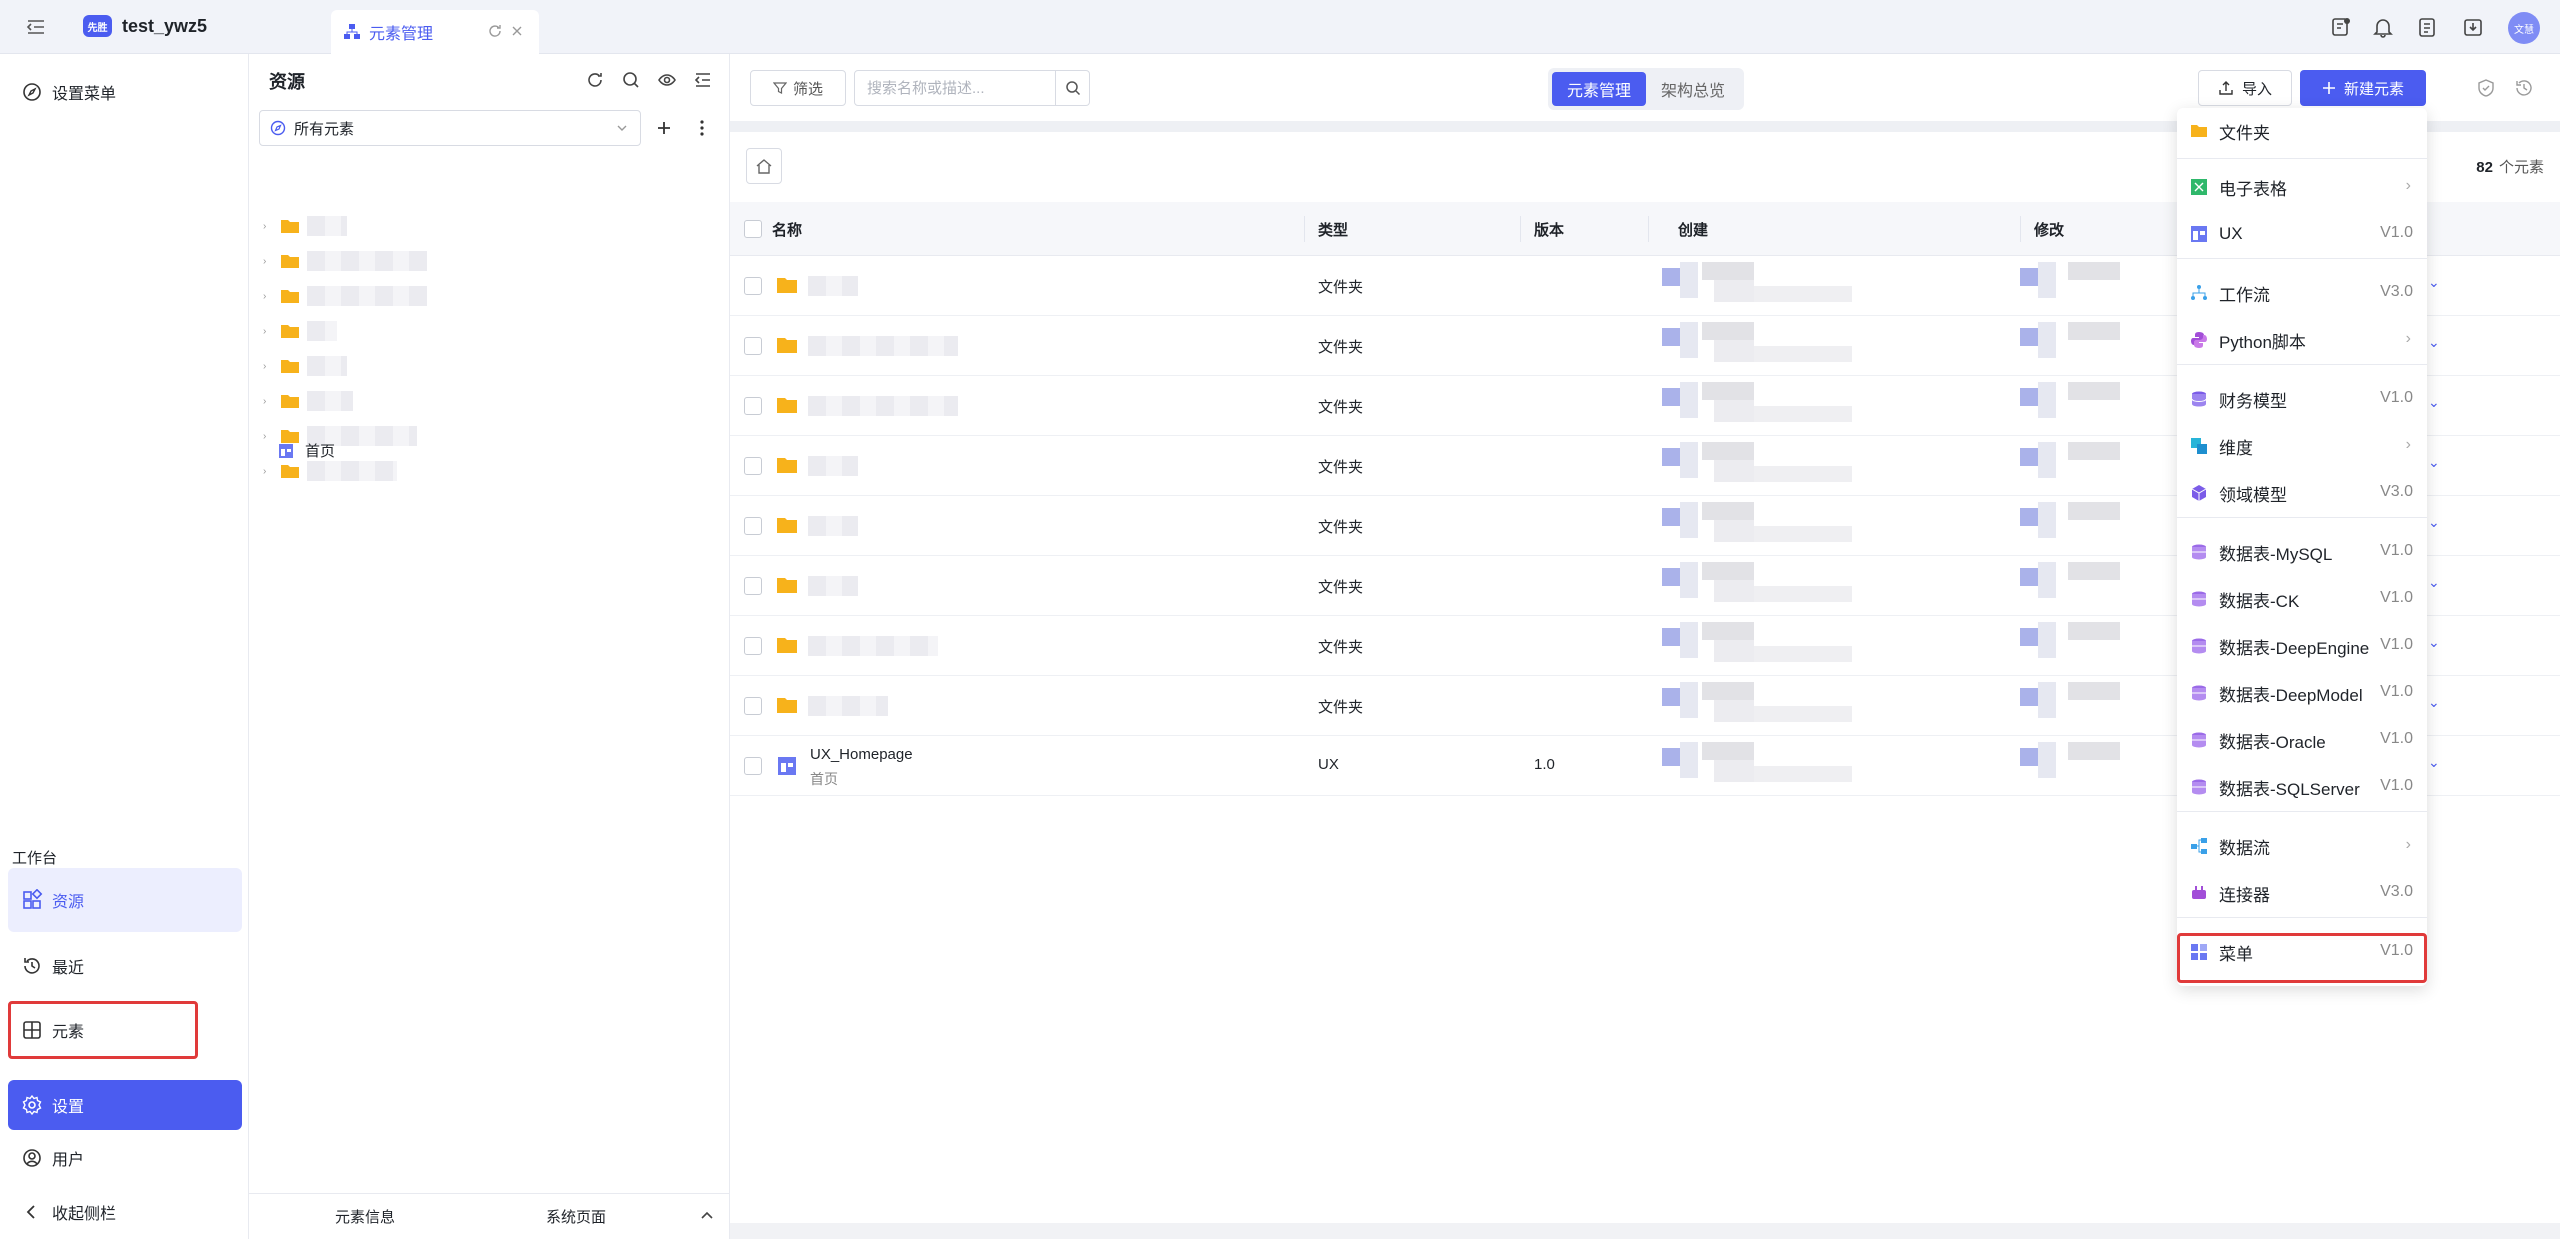 Image resolution: width=2560 pixels, height=1239 pixels. I want to click on chevron-up-icon, so click(707, 1216).